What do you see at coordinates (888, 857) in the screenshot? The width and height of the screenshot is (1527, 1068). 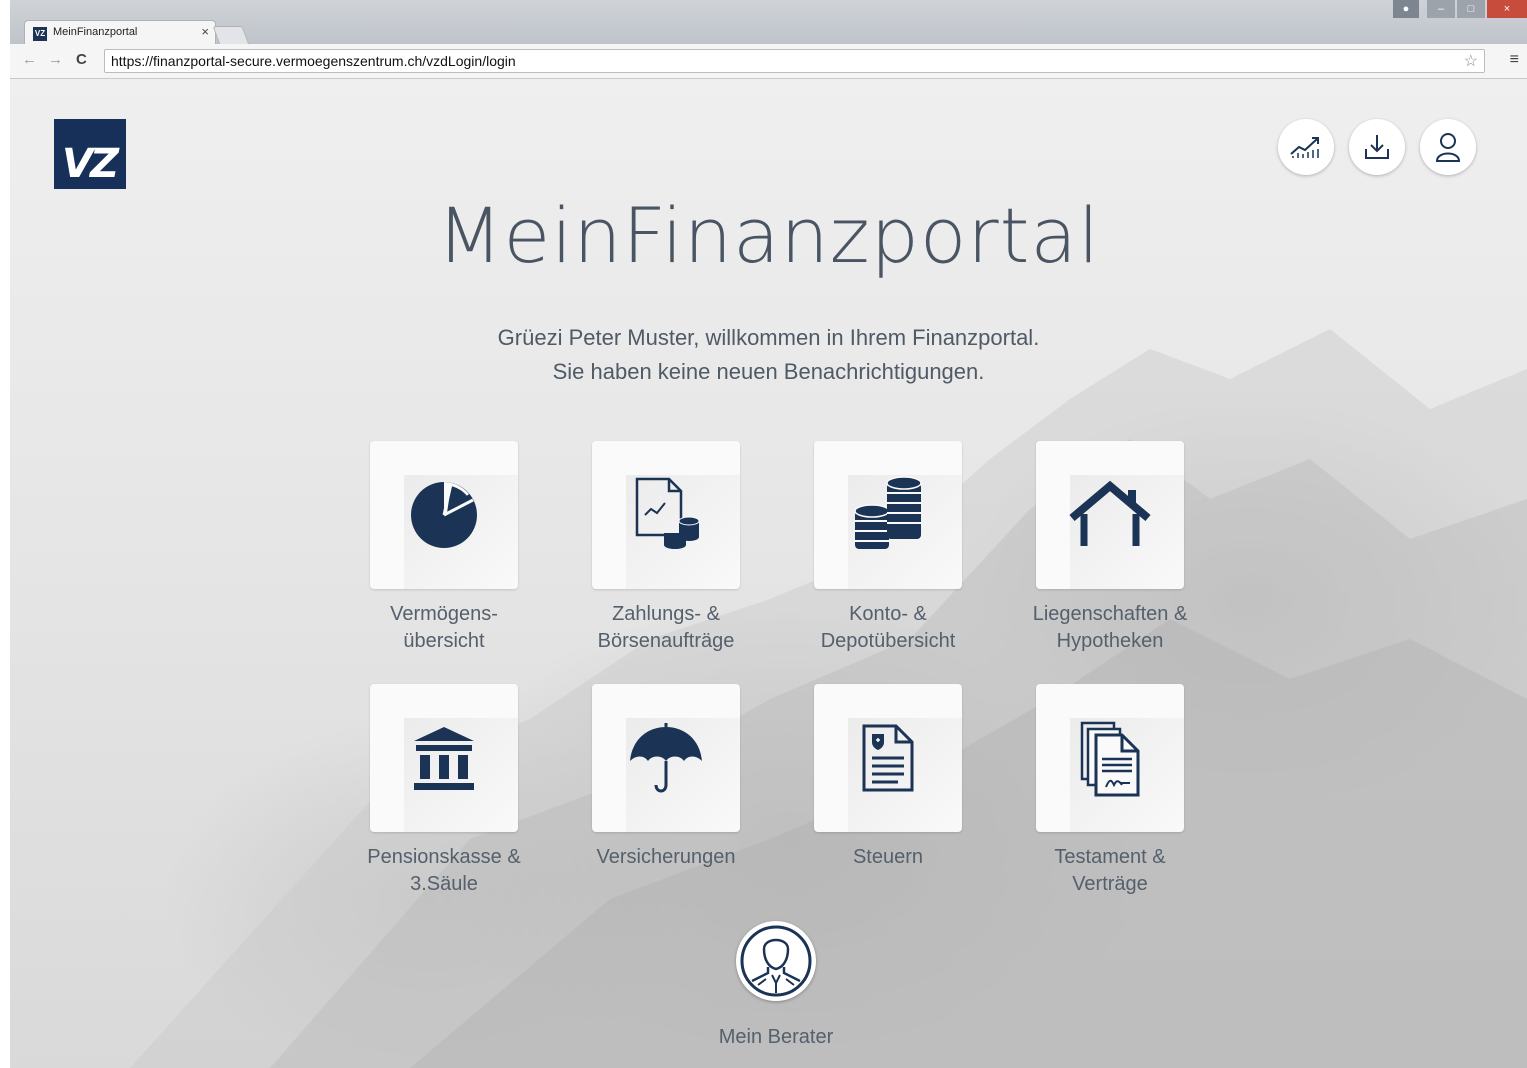 I see `tile-label-steuern: Steuern` at bounding box center [888, 857].